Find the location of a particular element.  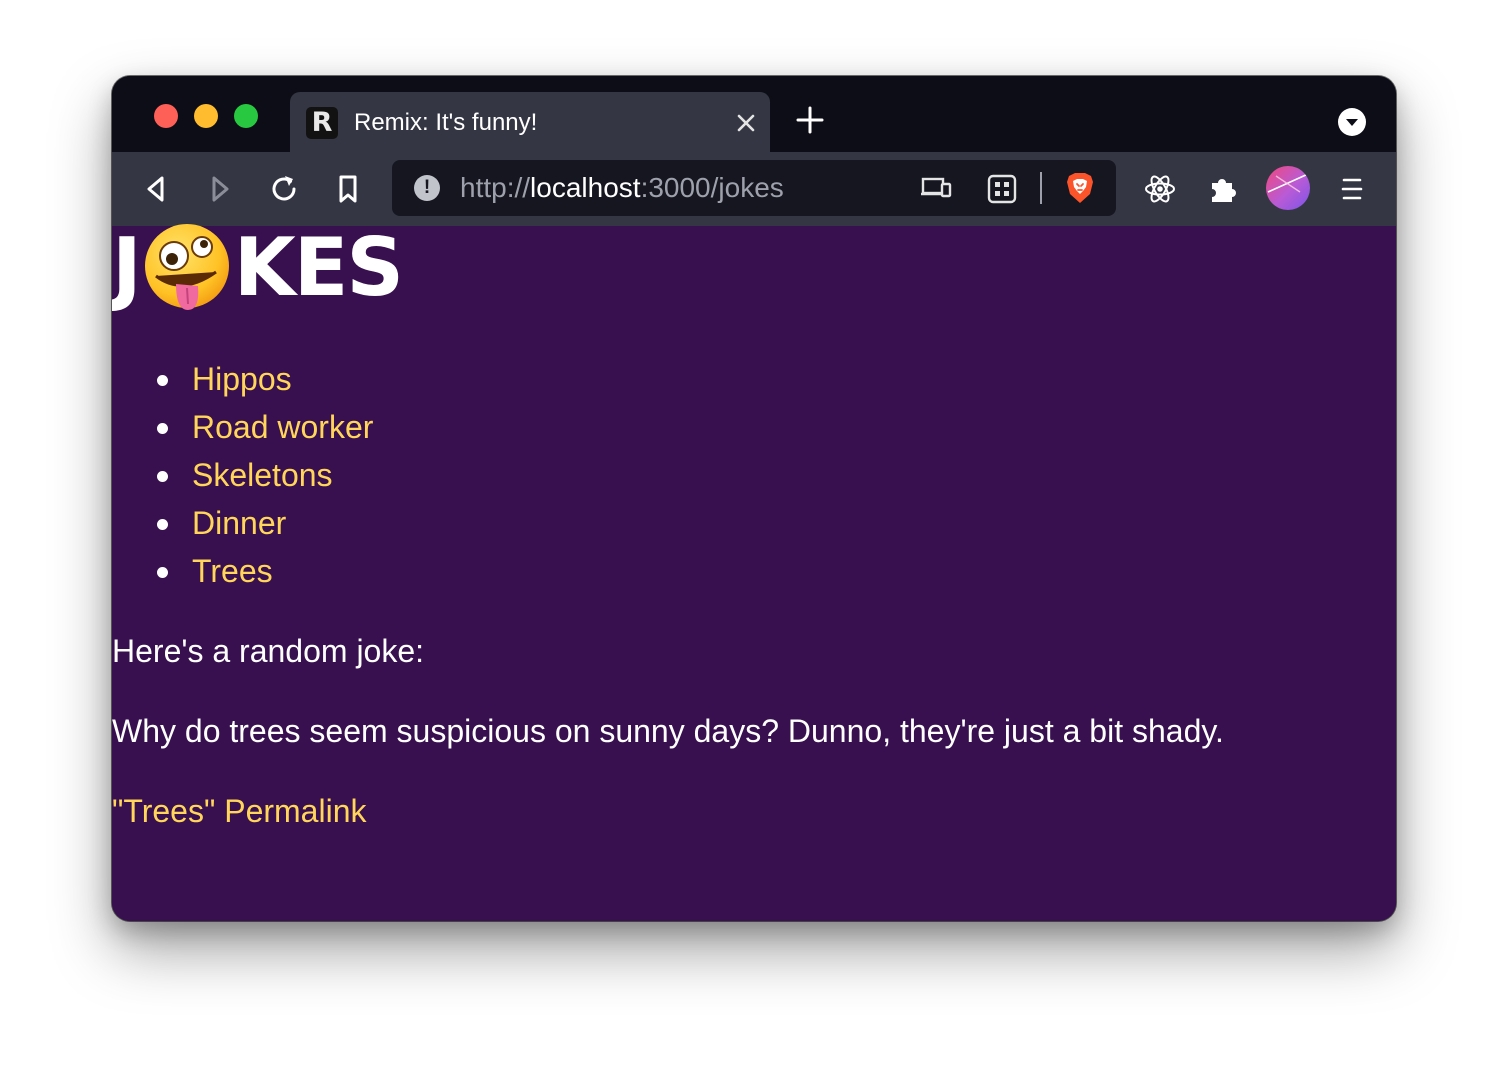

puzzle-piece-icon is located at coordinates (1224, 190).